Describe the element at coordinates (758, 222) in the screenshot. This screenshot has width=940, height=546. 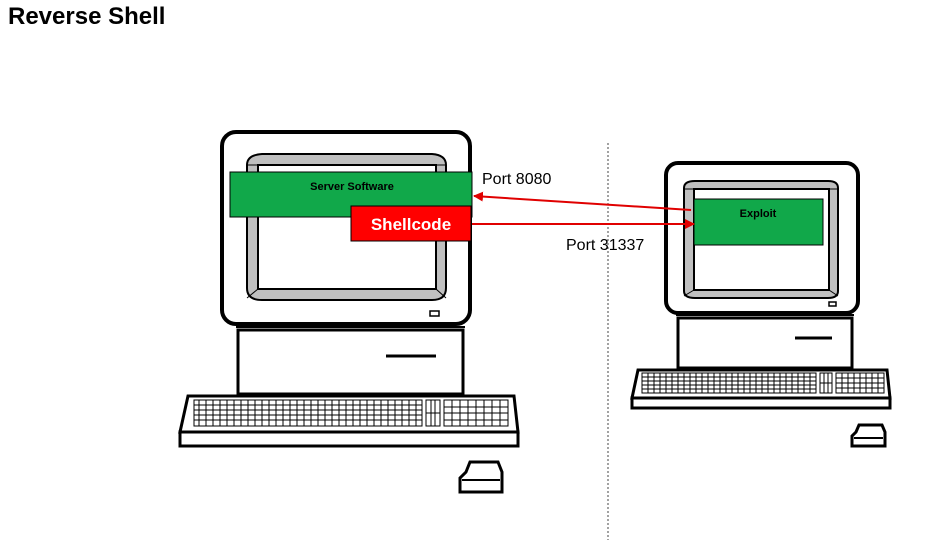
I see `exploit-box` at that location.